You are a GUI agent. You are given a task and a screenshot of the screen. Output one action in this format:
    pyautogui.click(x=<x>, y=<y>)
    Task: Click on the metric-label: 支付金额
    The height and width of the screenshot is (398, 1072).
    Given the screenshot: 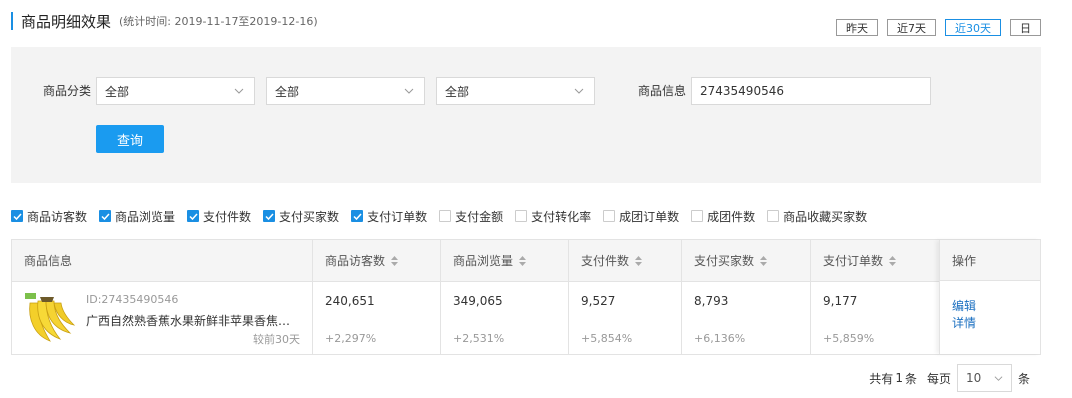 What is the action you would take?
    pyautogui.click(x=479, y=216)
    